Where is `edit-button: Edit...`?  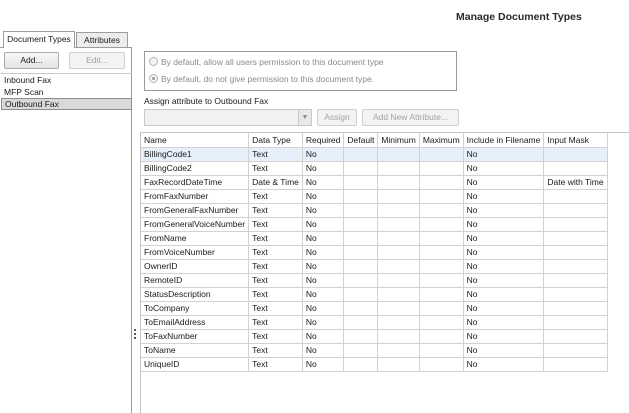 edit-button: Edit... is located at coordinates (97, 60).